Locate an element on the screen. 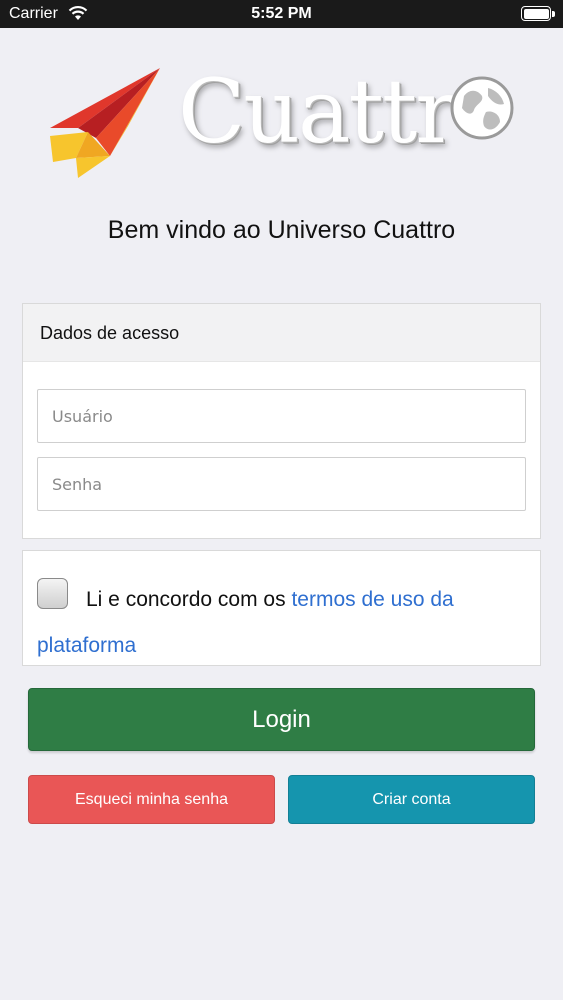 This screenshot has width=563, height=1000. access-panel-header: Dados de acesso is located at coordinates (281, 333).